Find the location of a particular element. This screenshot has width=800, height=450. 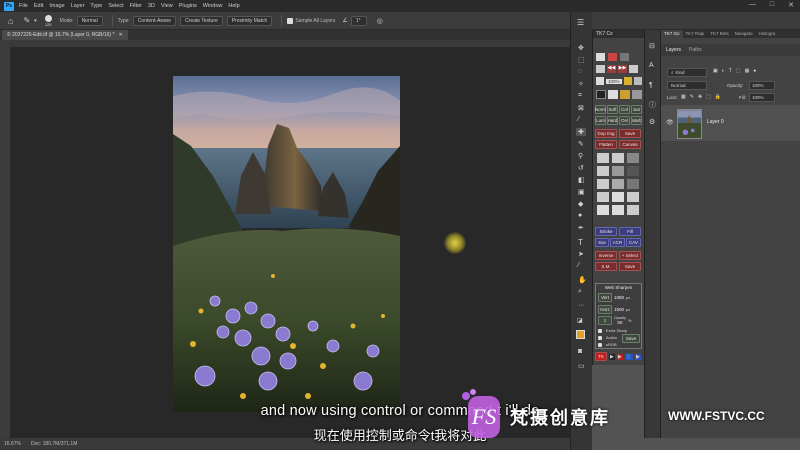

tk7-norm-button: Norm is located at coordinates (600, 109).